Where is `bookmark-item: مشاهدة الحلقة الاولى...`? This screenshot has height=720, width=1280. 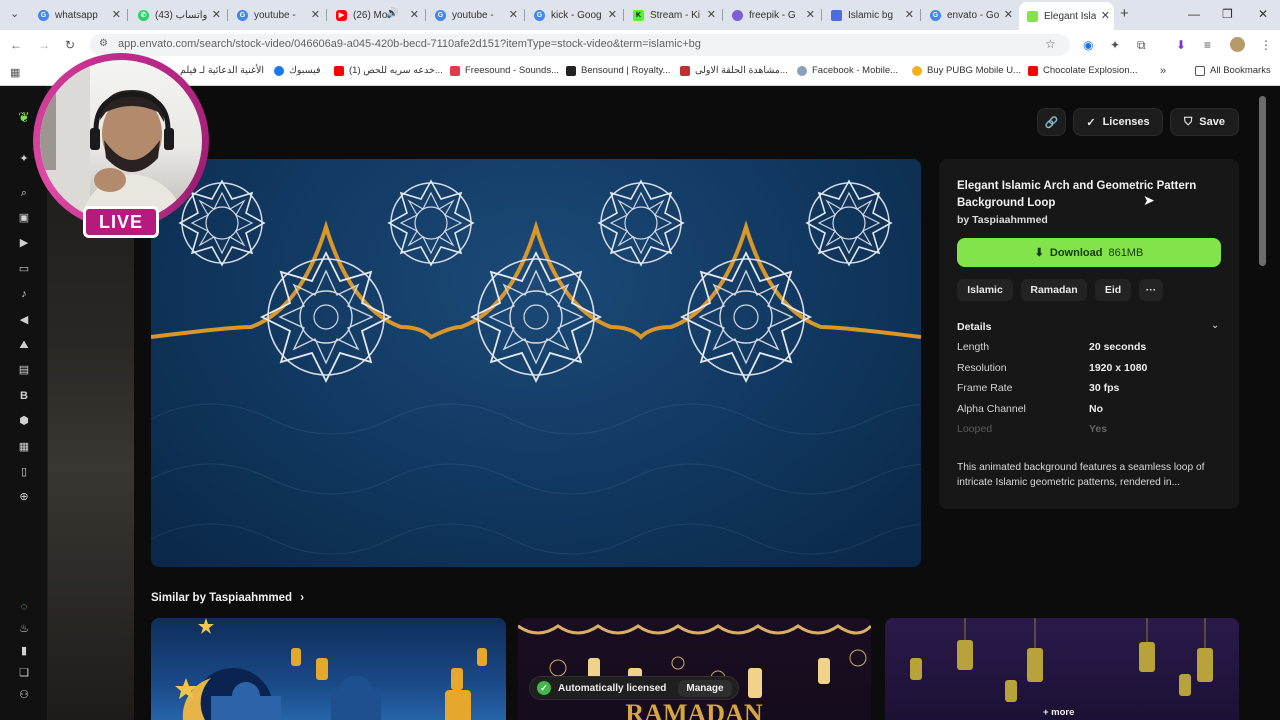 bookmark-item: مشاهدة الحلقة الاولى... is located at coordinates (734, 70).